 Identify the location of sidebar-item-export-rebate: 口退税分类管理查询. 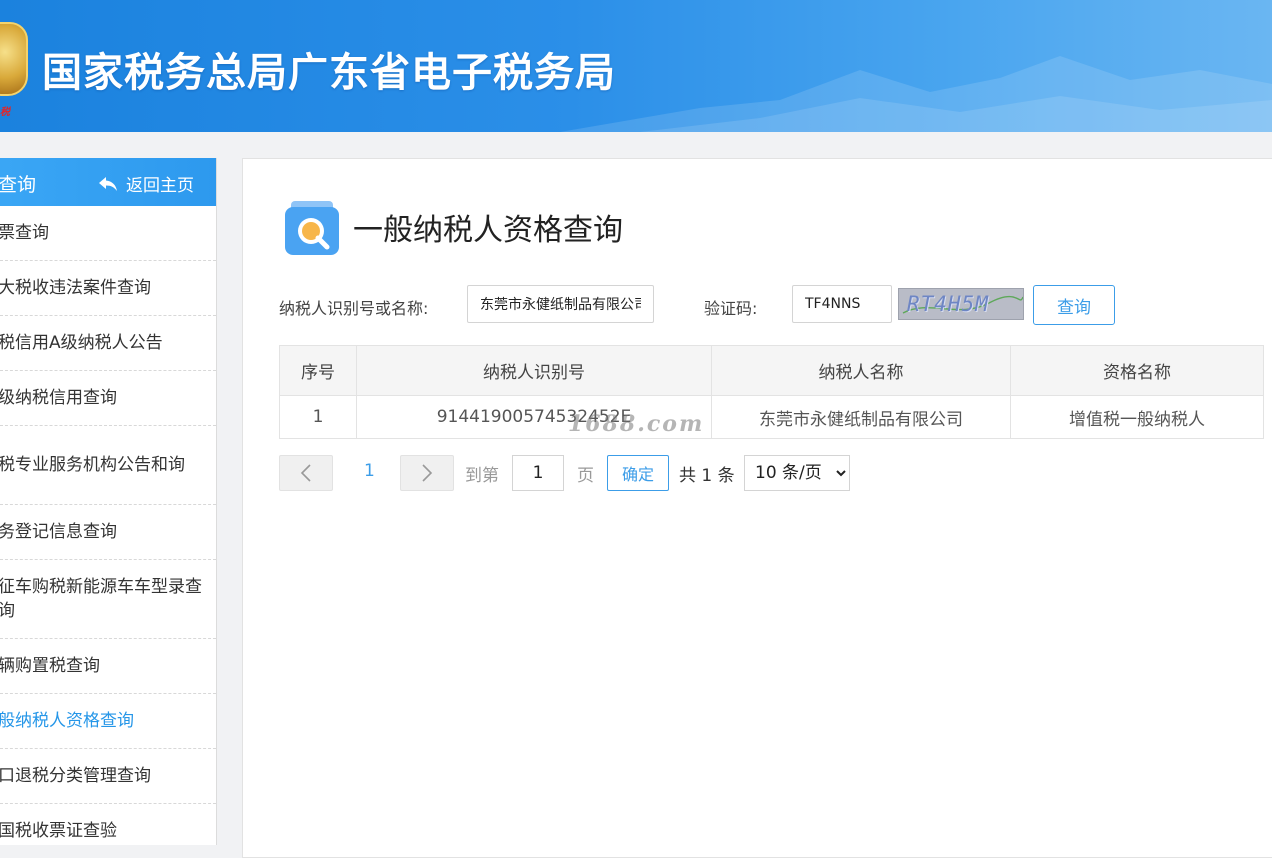
(108, 776).